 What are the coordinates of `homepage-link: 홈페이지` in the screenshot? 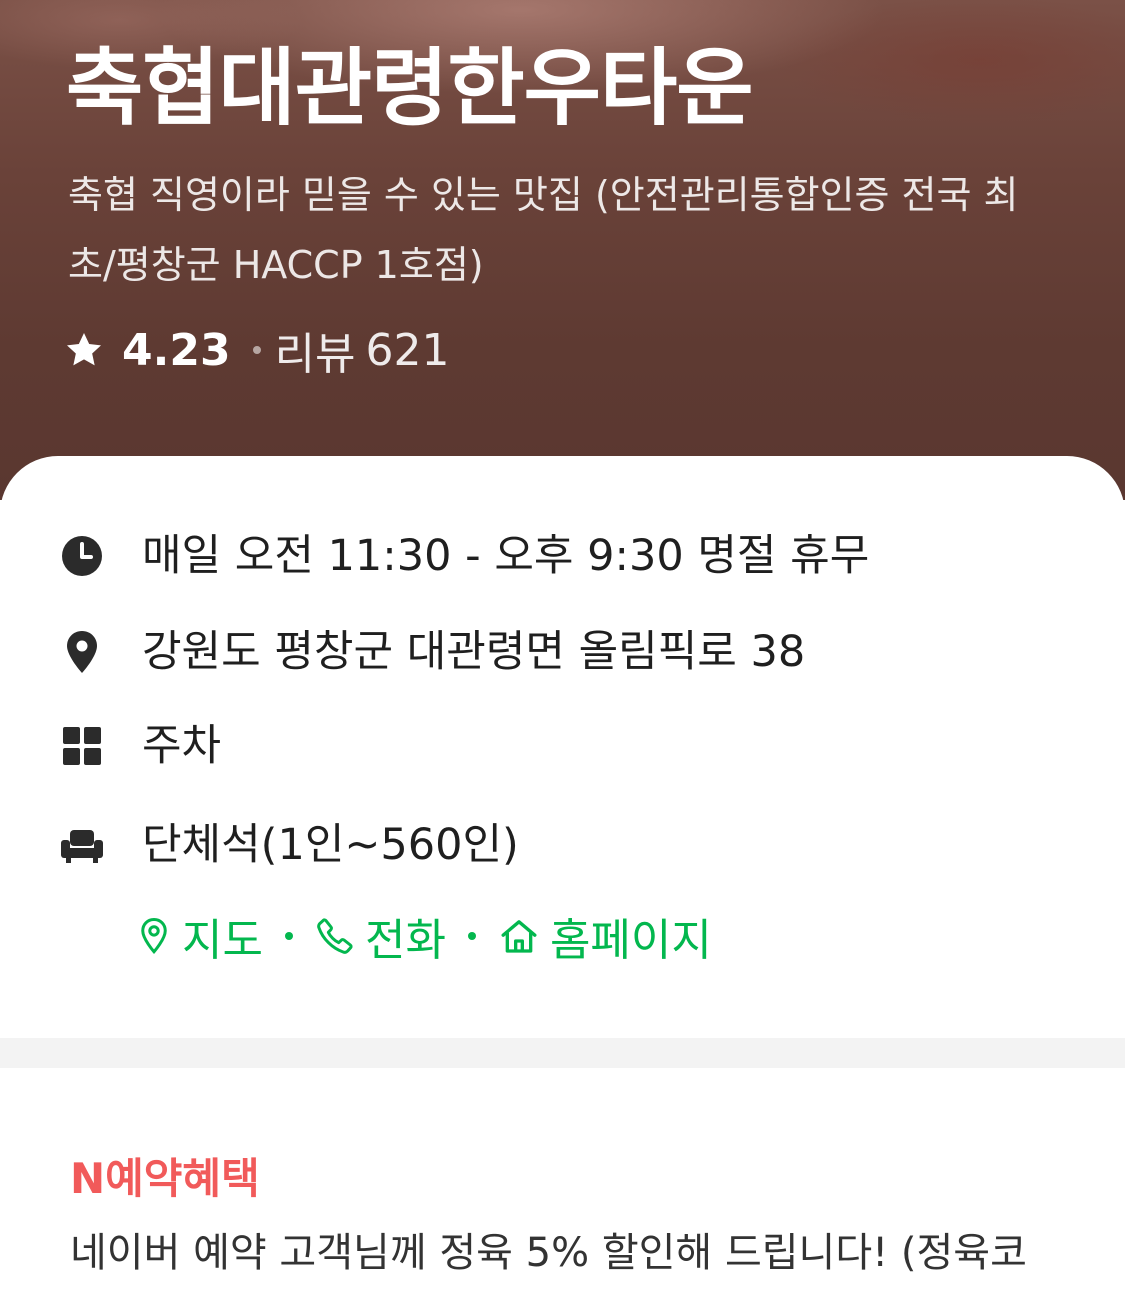 It's located at (605, 936).